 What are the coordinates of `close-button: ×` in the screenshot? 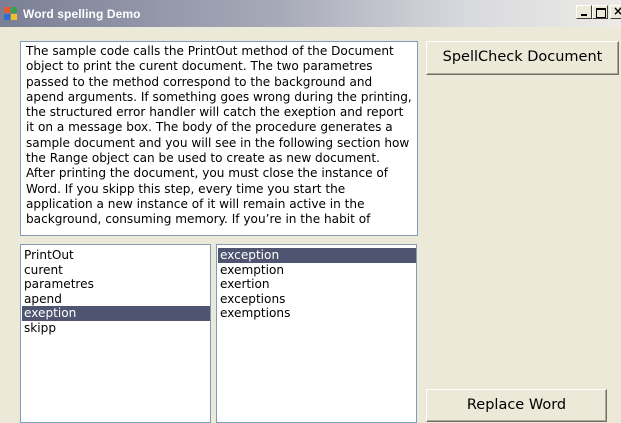 It's located at (615, 11).